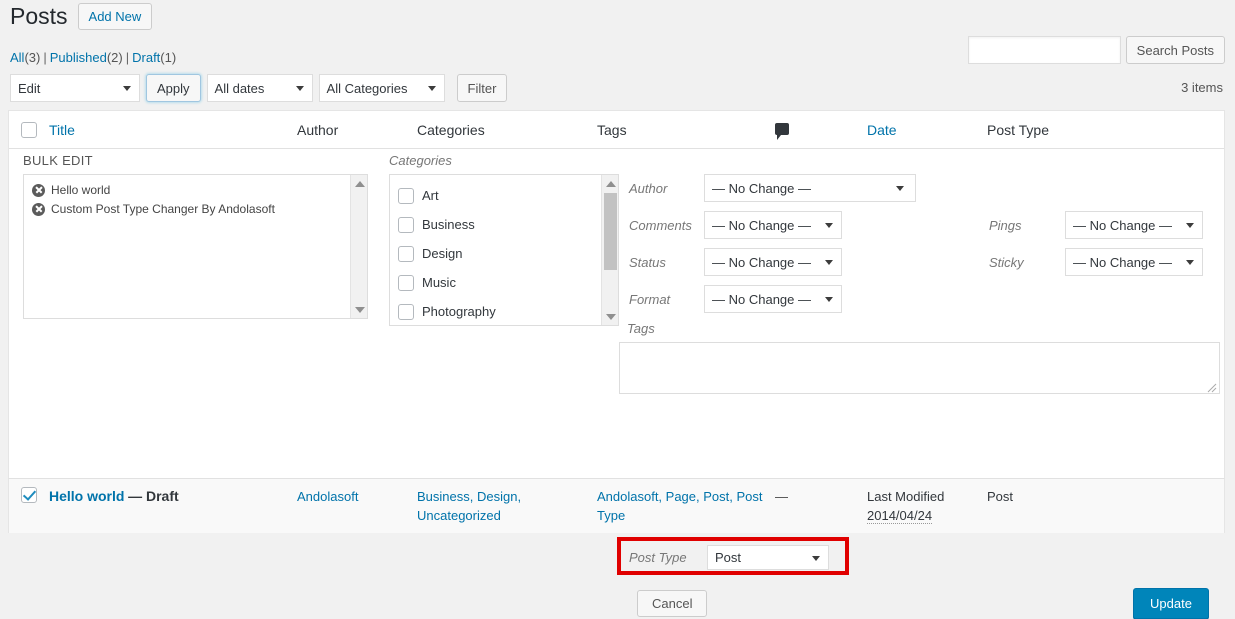 This screenshot has height=619, width=1235. I want to click on comments-label: Comments, so click(660, 225).